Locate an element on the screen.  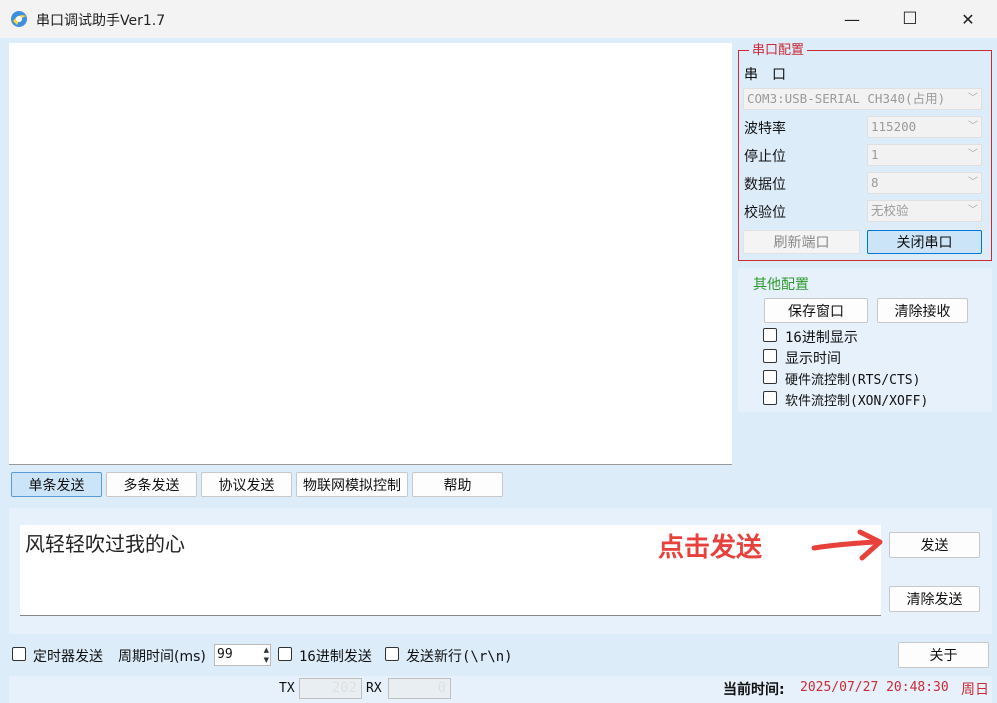
baud-label: 波特率 is located at coordinates (765, 129).